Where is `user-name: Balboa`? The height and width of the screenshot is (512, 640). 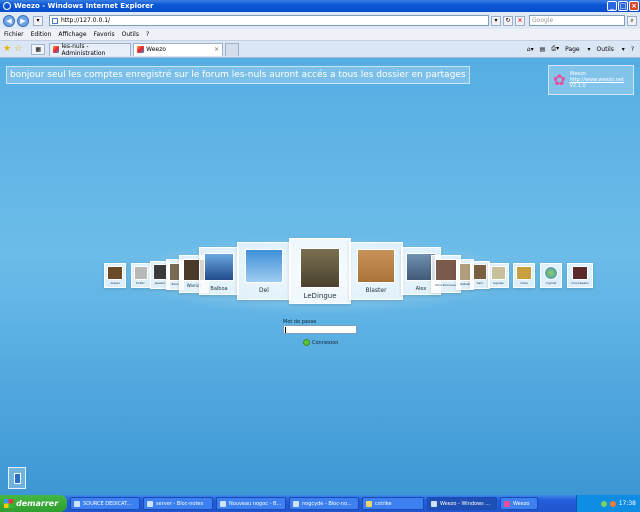 user-name: Balboa is located at coordinates (219, 289).